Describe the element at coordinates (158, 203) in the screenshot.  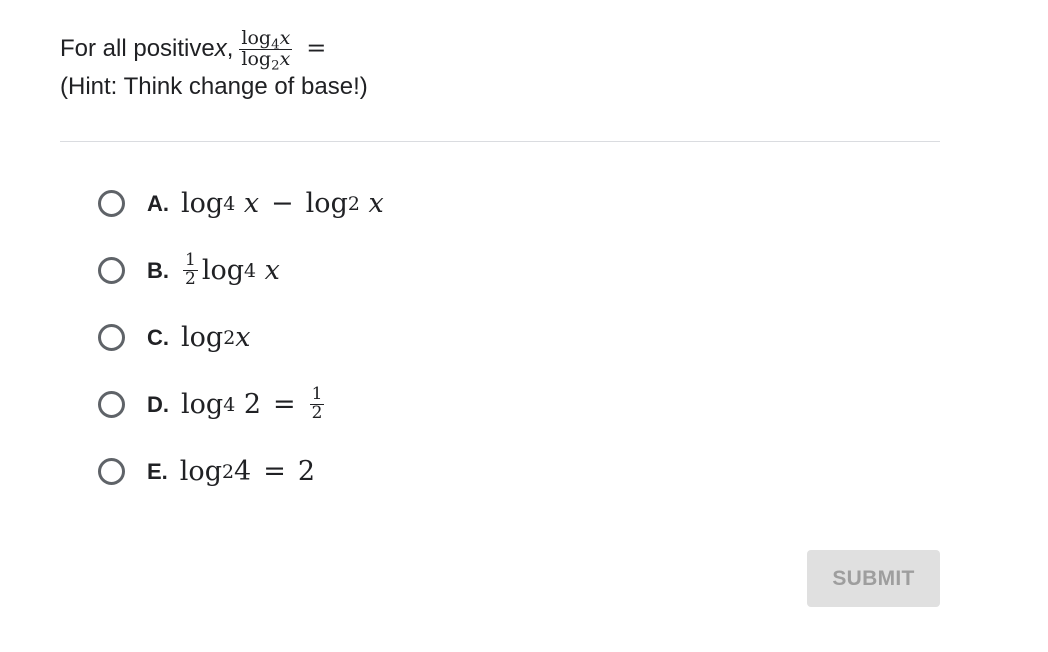
I see `option-a-letter: A.` at that location.